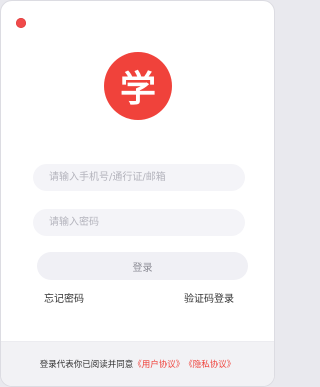  I want to click on password-input, so click(139, 222).